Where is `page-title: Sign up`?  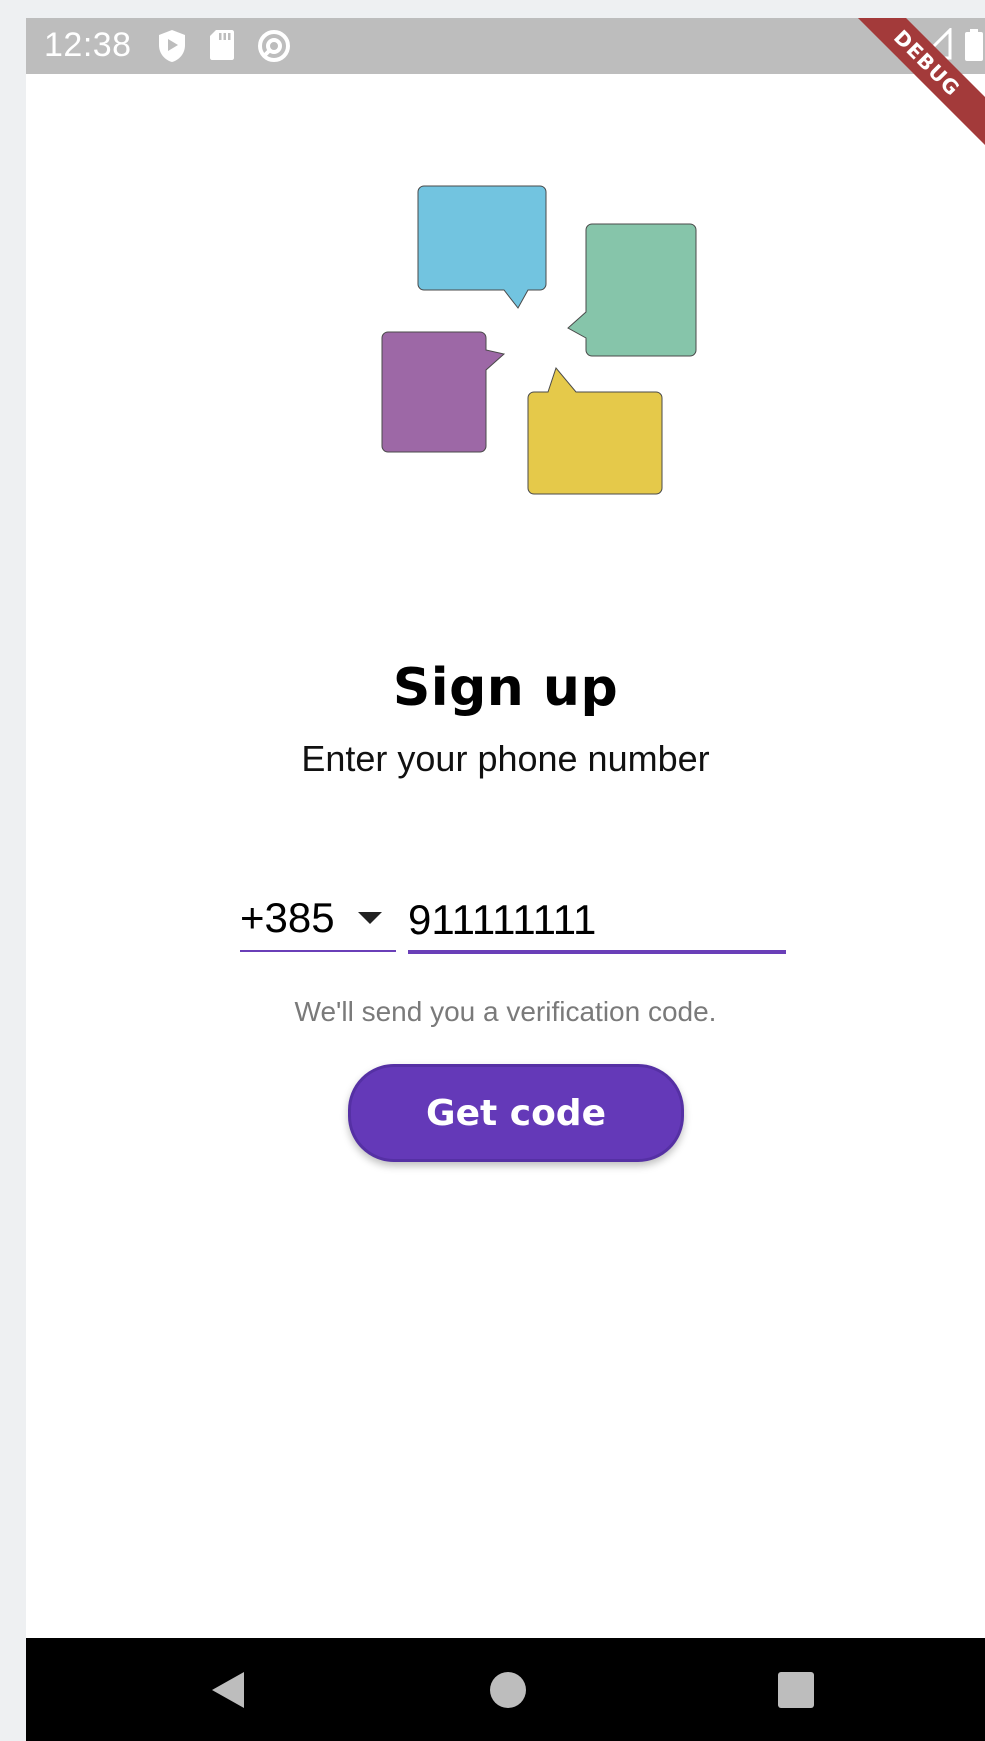 page-title: Sign up is located at coordinates (505, 688).